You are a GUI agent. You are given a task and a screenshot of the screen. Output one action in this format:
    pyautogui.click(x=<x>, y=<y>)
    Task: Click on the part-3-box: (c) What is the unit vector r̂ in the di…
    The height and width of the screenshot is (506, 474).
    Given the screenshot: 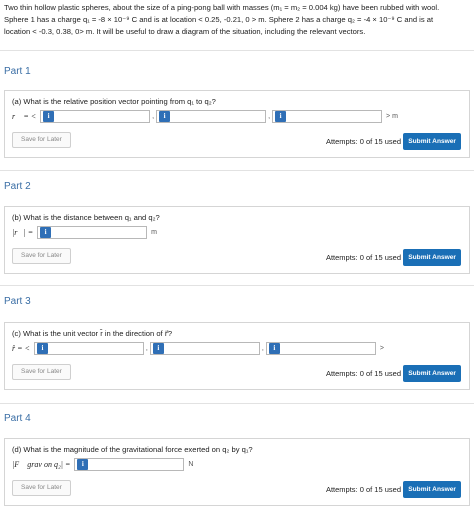 What is the action you would take?
    pyautogui.click(x=237, y=356)
    